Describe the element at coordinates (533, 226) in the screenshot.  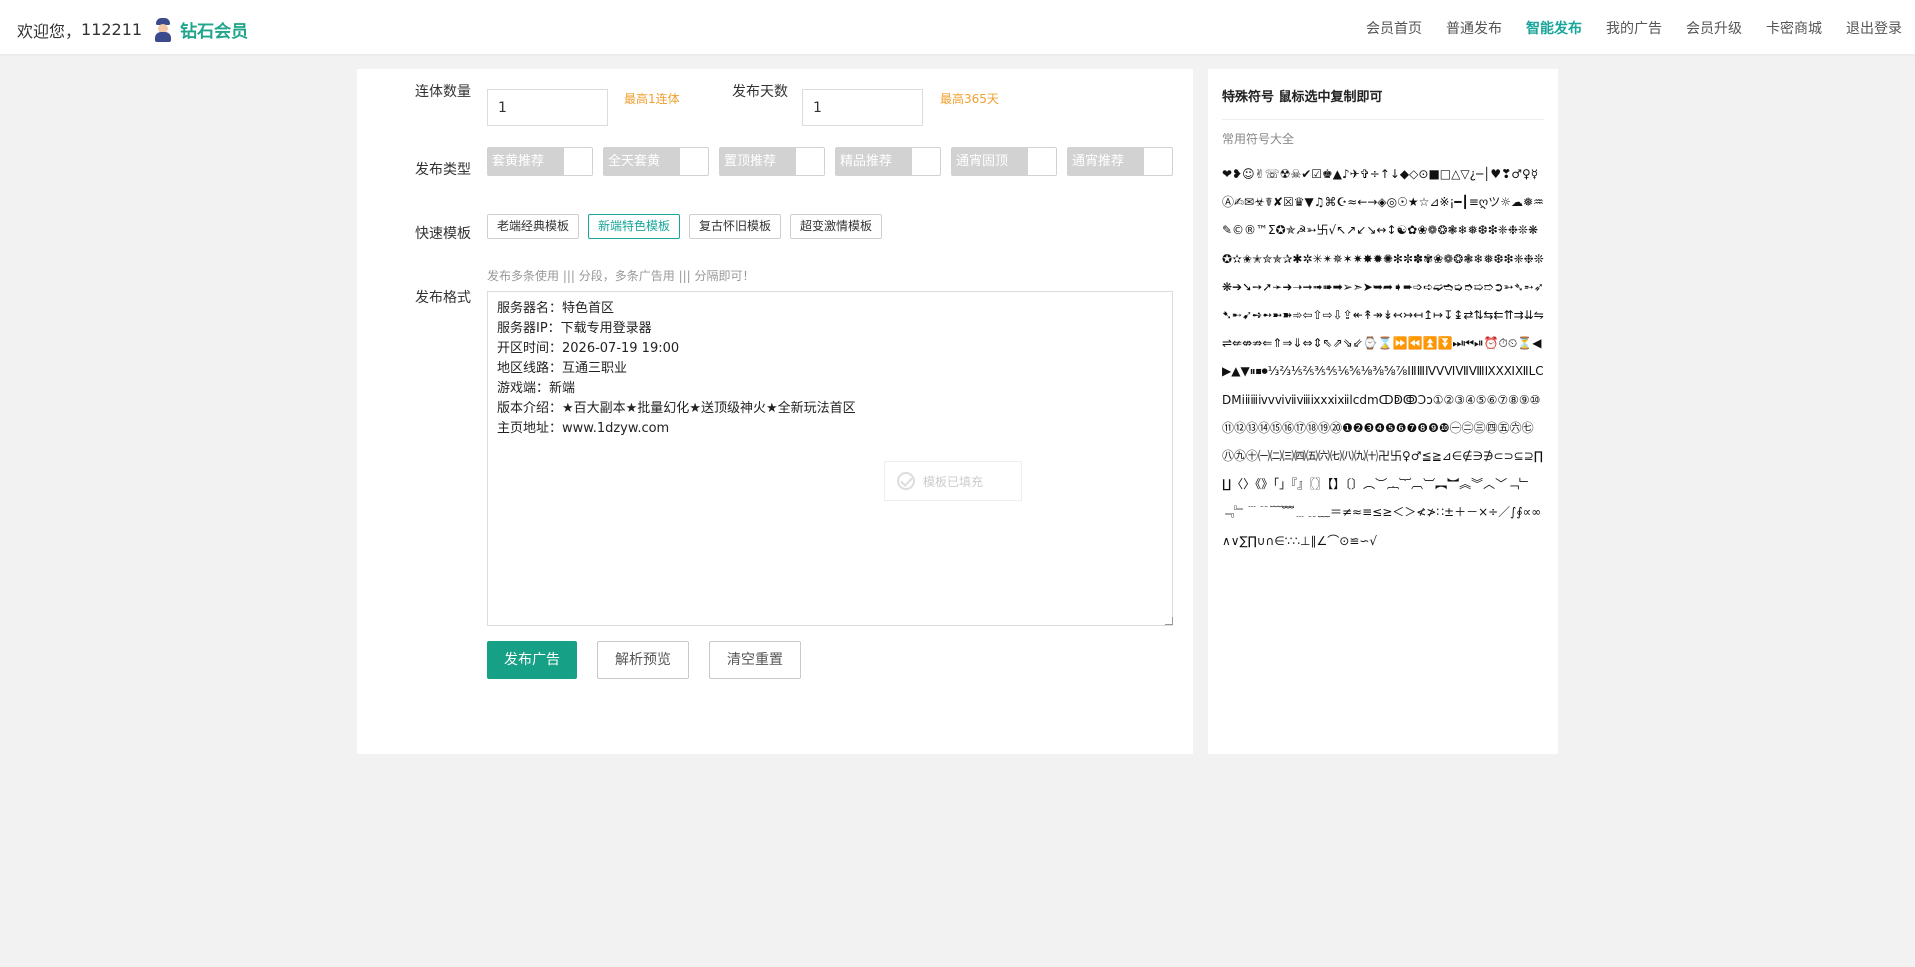
I see `template-button-classic: 老端经典模板` at that location.